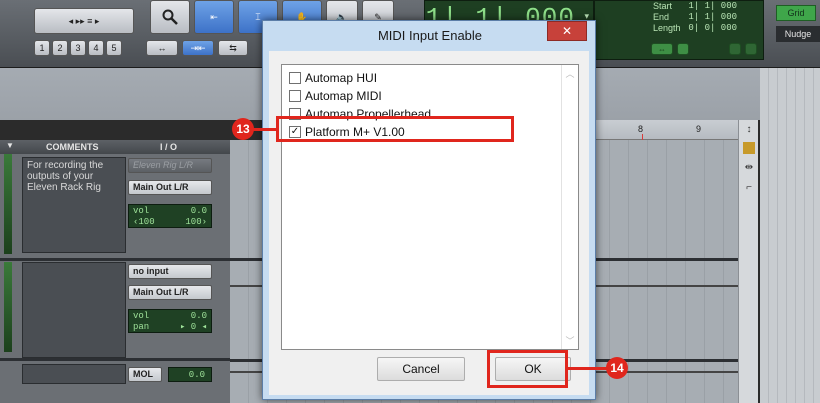 Image resolution: width=820 pixels, height=403 pixels. Describe the element at coordinates (712, 17) in the screenshot. I see `end-value: 1| 1| 000` at that location.